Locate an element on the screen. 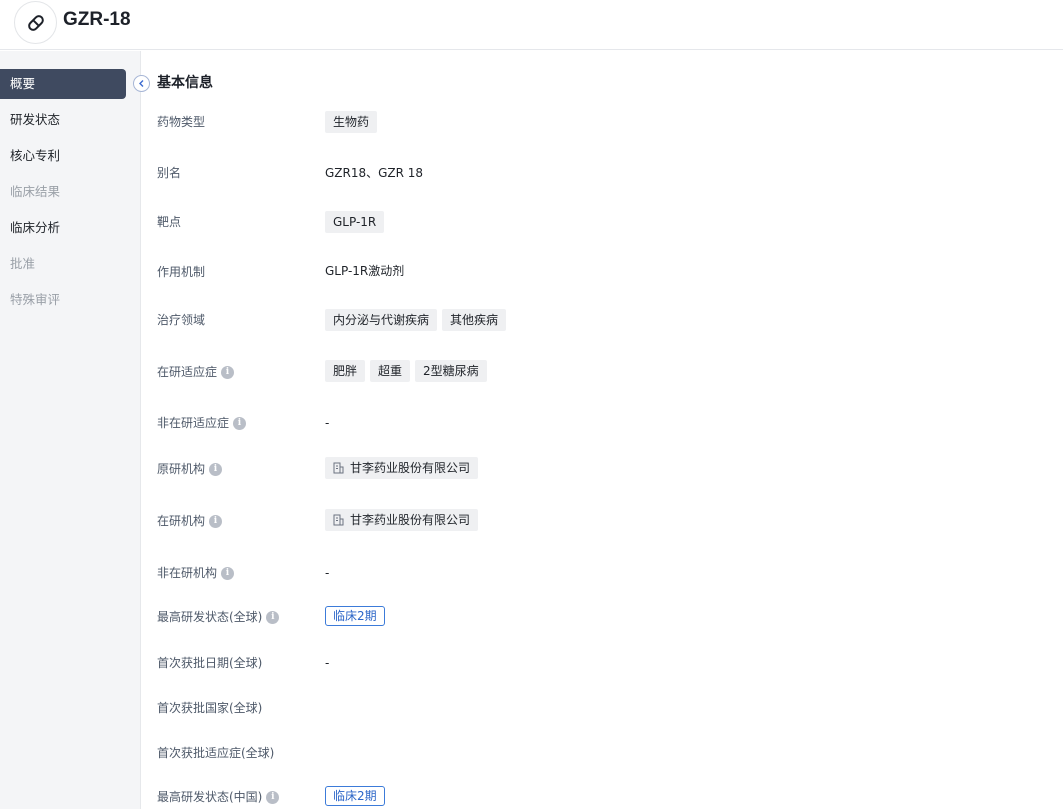 Image resolution: width=1063 pixels, height=809 pixels. drug-type-label: 药物类型 is located at coordinates (181, 122).